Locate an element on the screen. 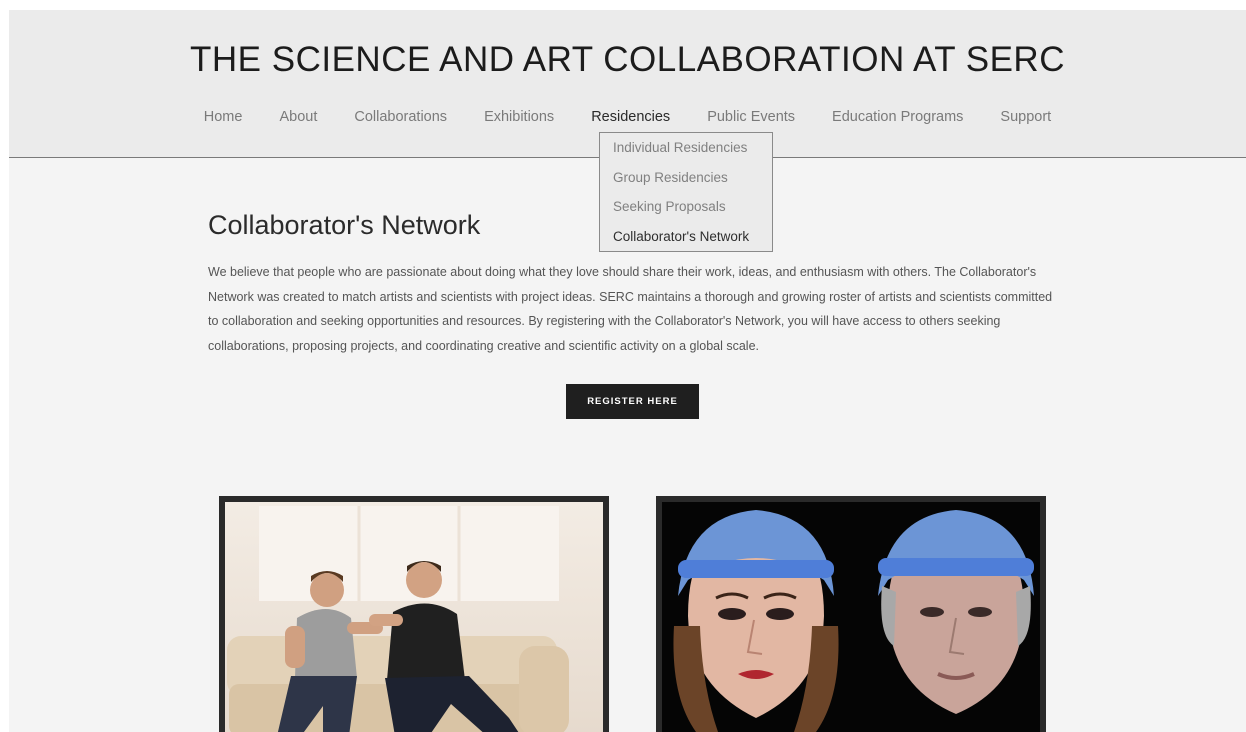 The width and height of the screenshot is (1246, 732). register-here-button: REGISTER HERE is located at coordinates (632, 401).